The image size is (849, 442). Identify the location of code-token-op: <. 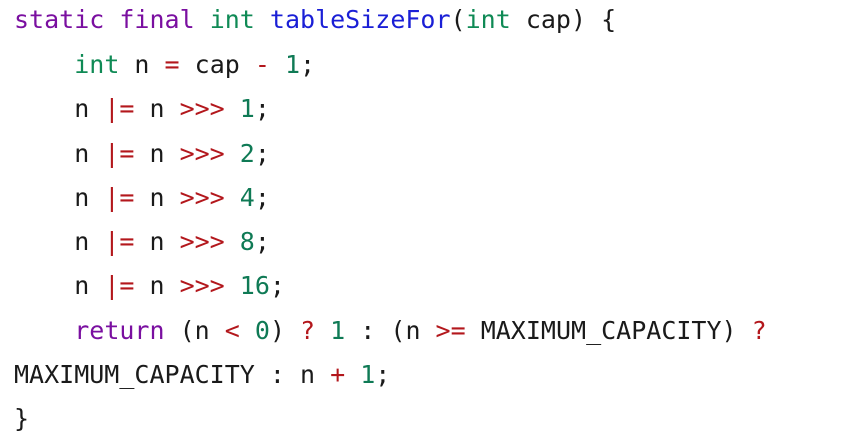
(232, 330).